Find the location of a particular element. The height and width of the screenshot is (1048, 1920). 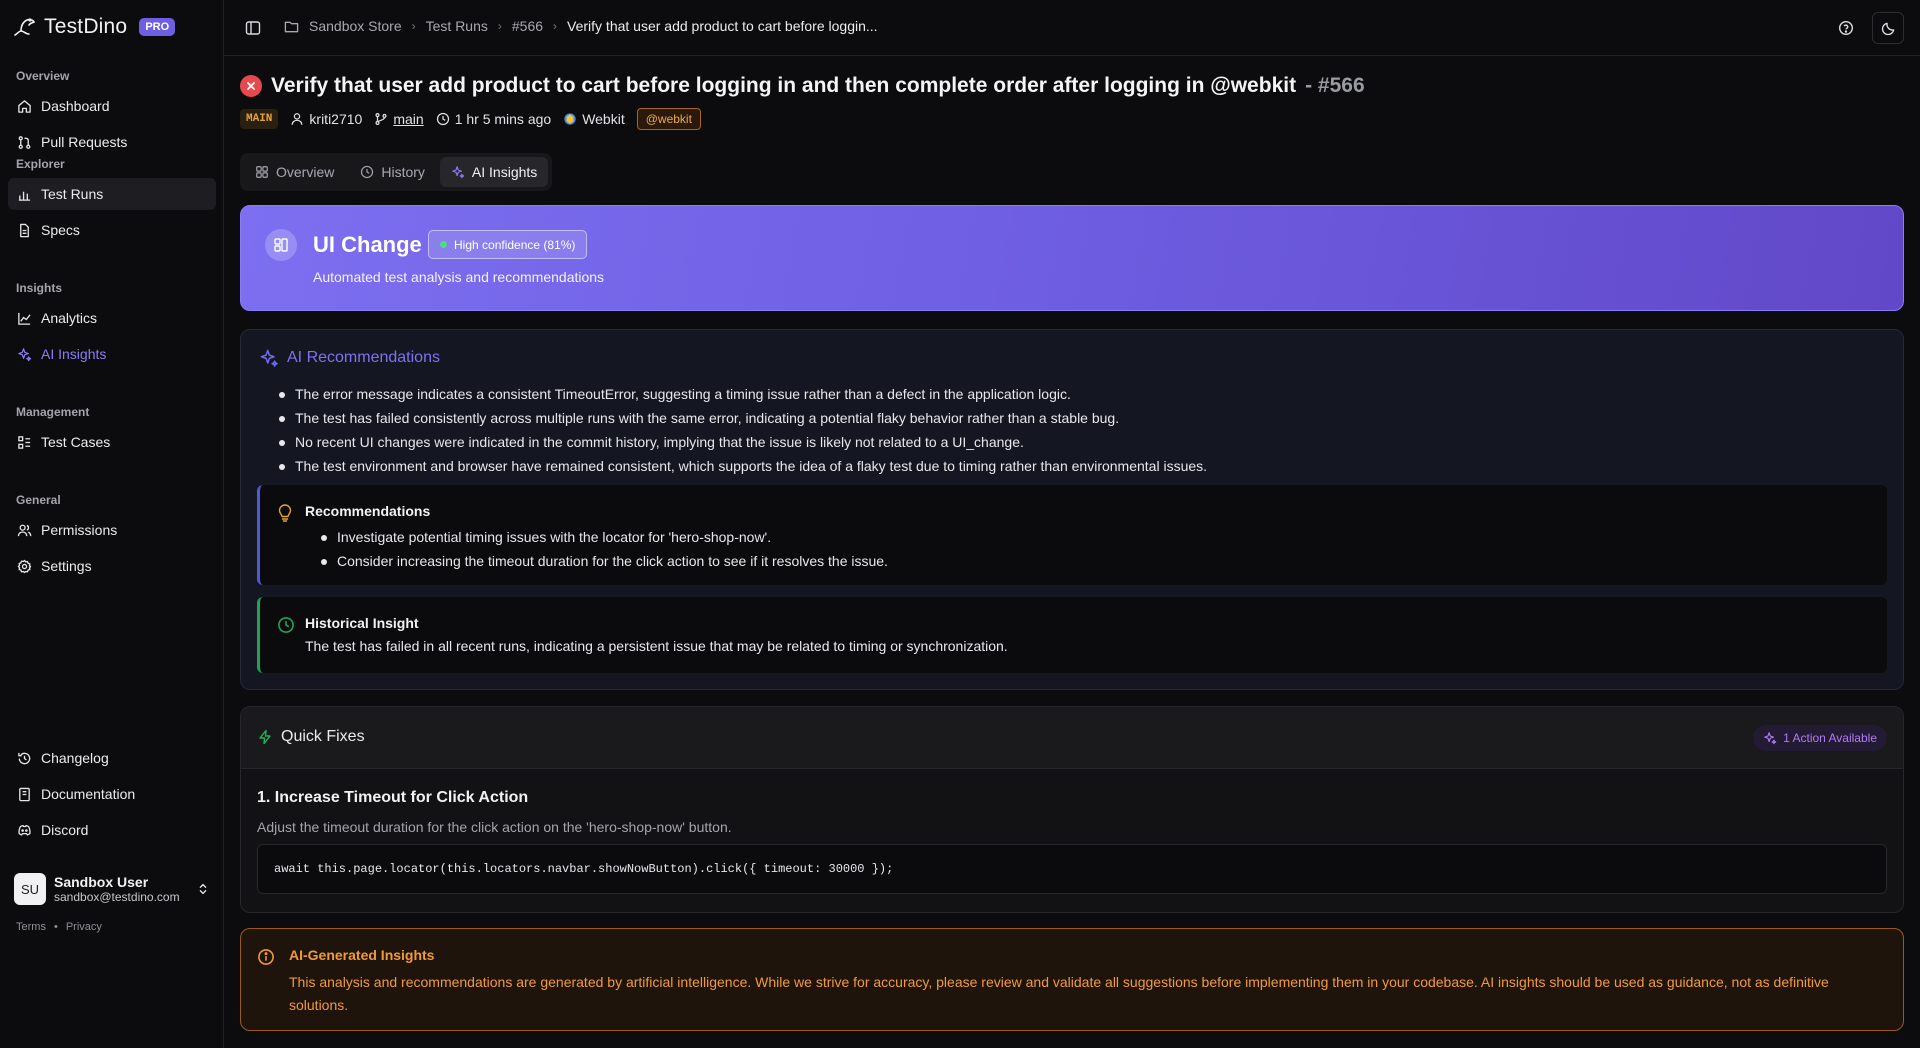

help-button is located at coordinates (1846, 28).